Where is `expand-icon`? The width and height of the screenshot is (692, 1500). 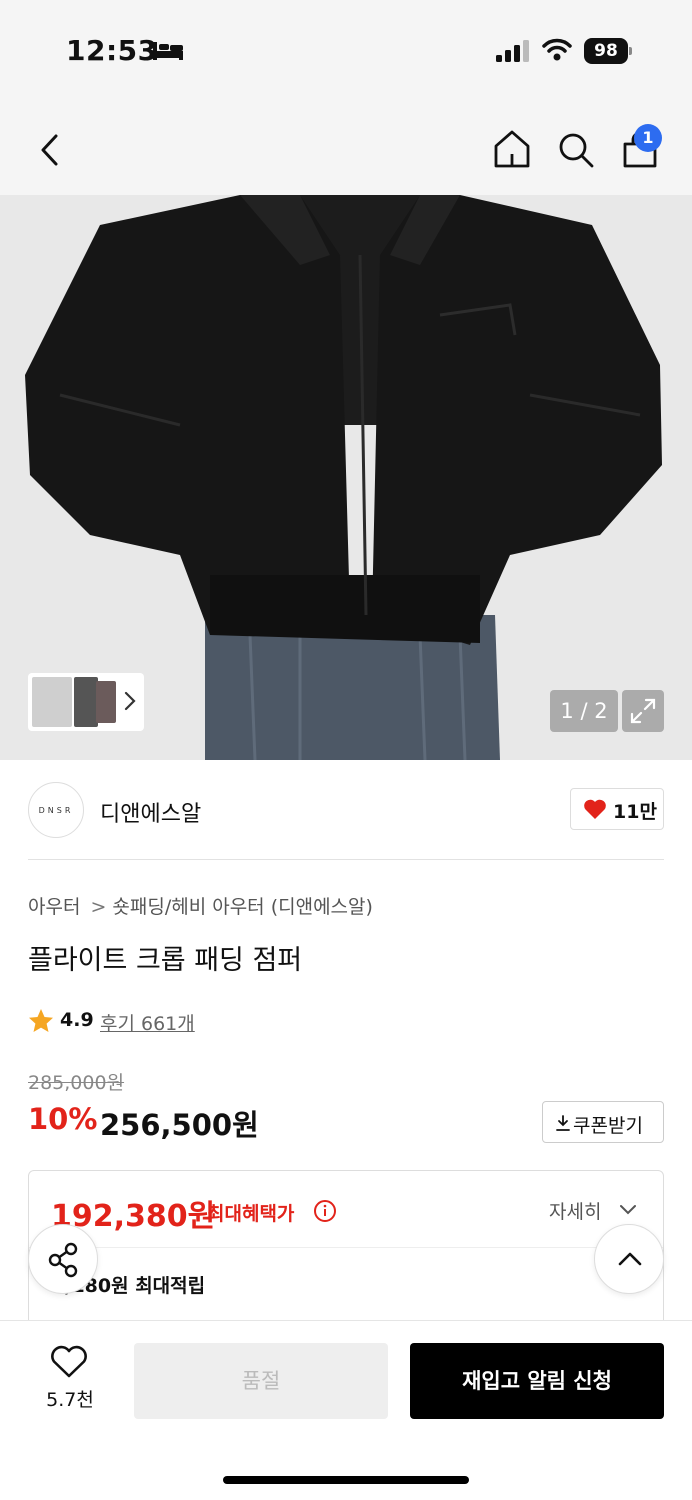 expand-icon is located at coordinates (643, 711).